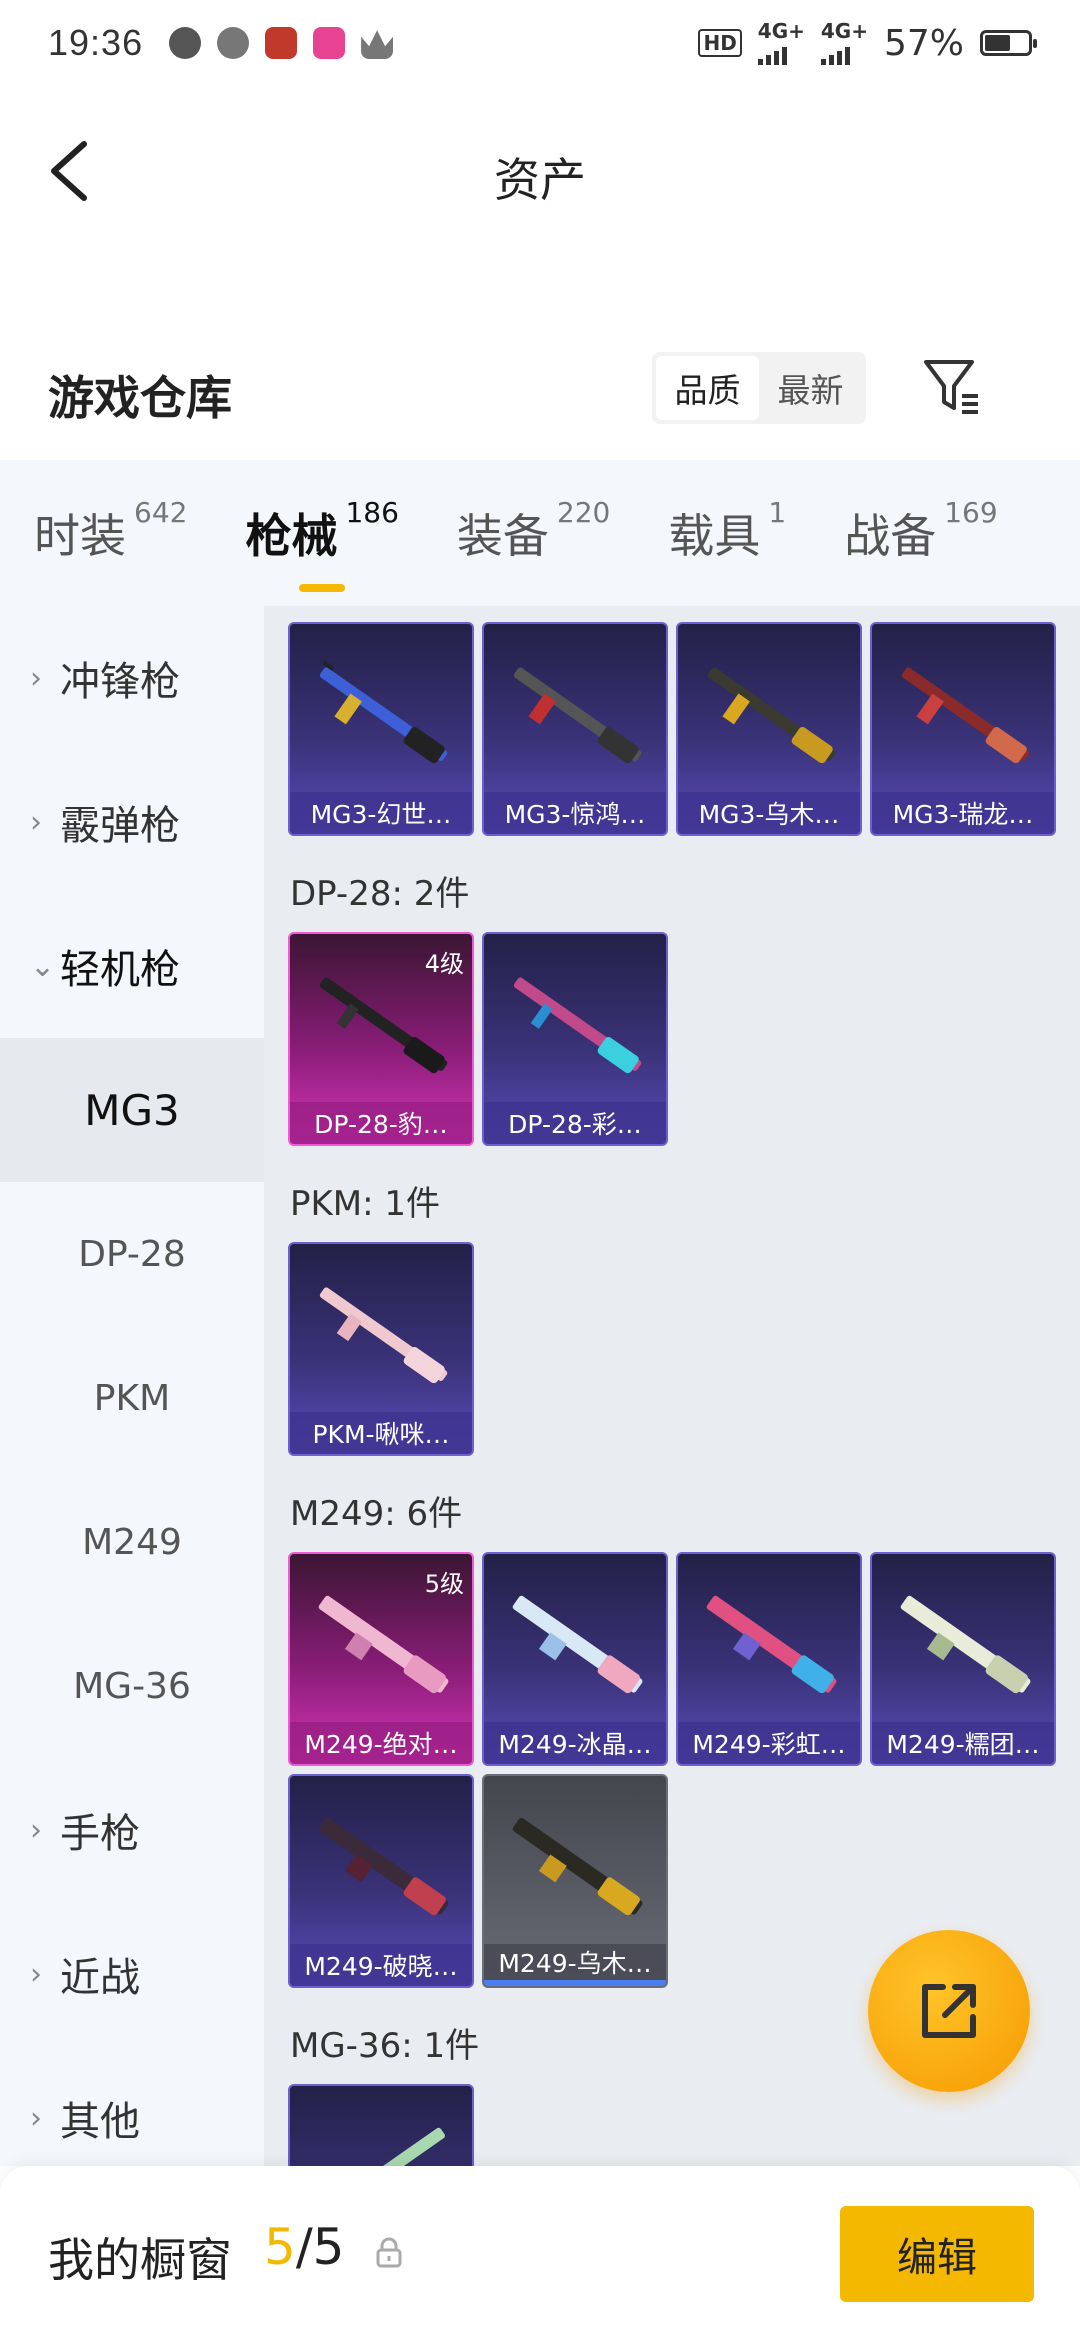  I want to click on sidebar-item-smg: › 冲锋枪, so click(132, 678).